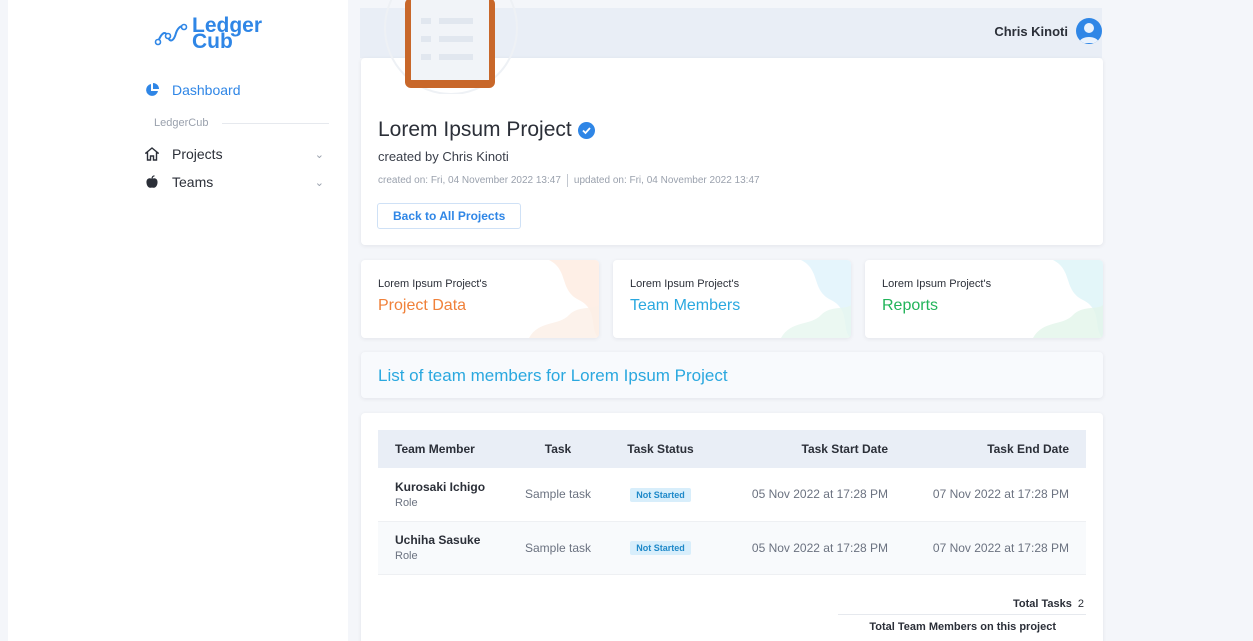 The image size is (1253, 641). What do you see at coordinates (197, 154) in the screenshot?
I see `sidebar-item-label: Projects` at bounding box center [197, 154].